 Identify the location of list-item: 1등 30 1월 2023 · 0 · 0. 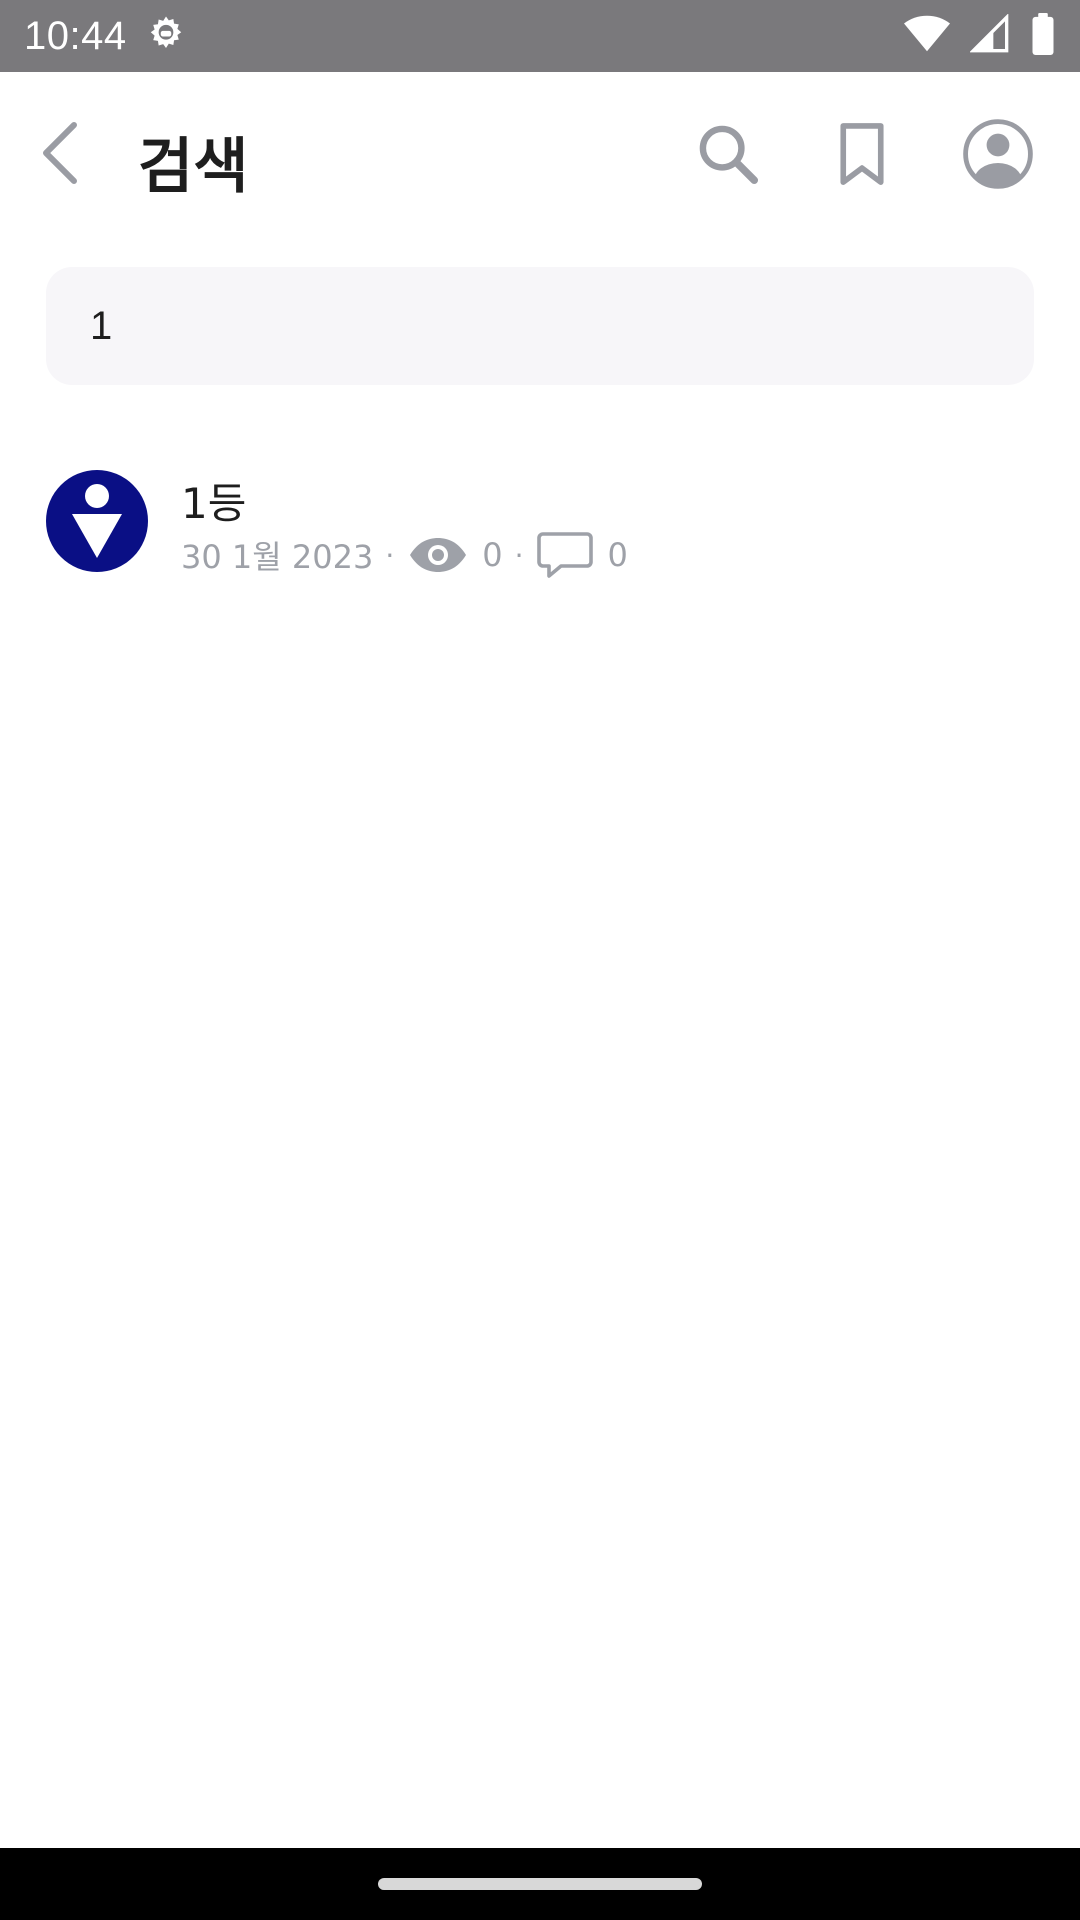
(540, 530).